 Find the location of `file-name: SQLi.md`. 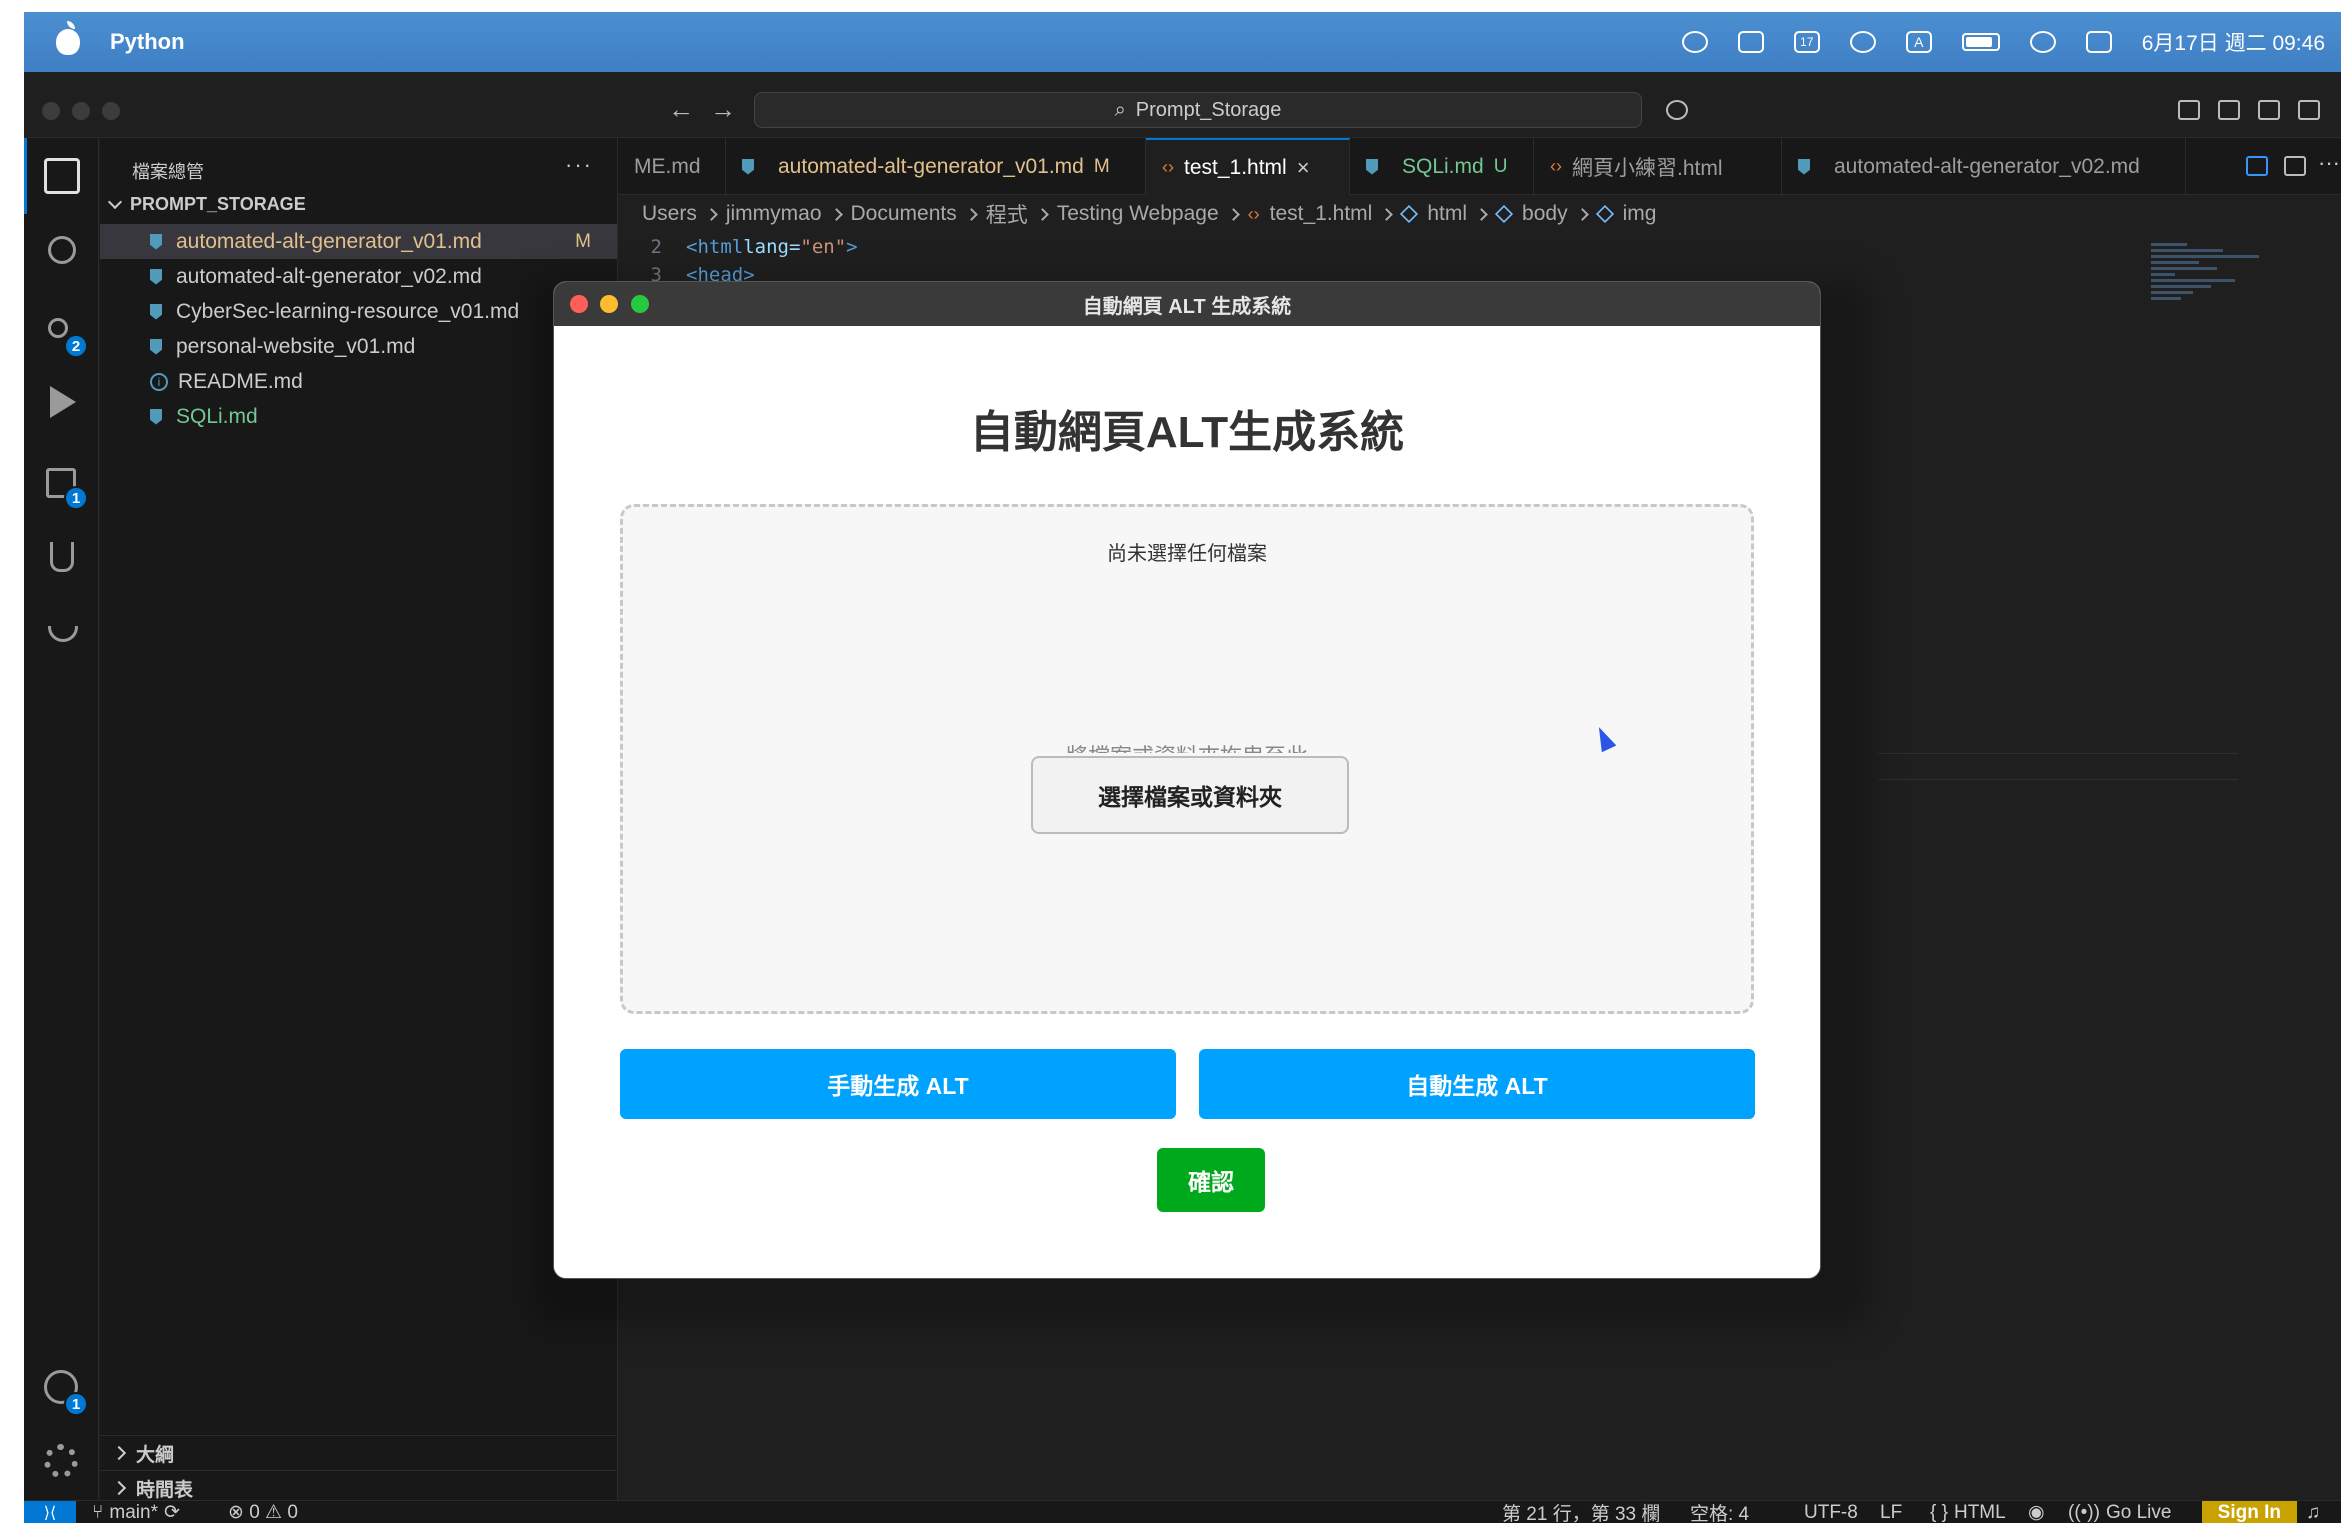

file-name: SQLi.md is located at coordinates (217, 416).